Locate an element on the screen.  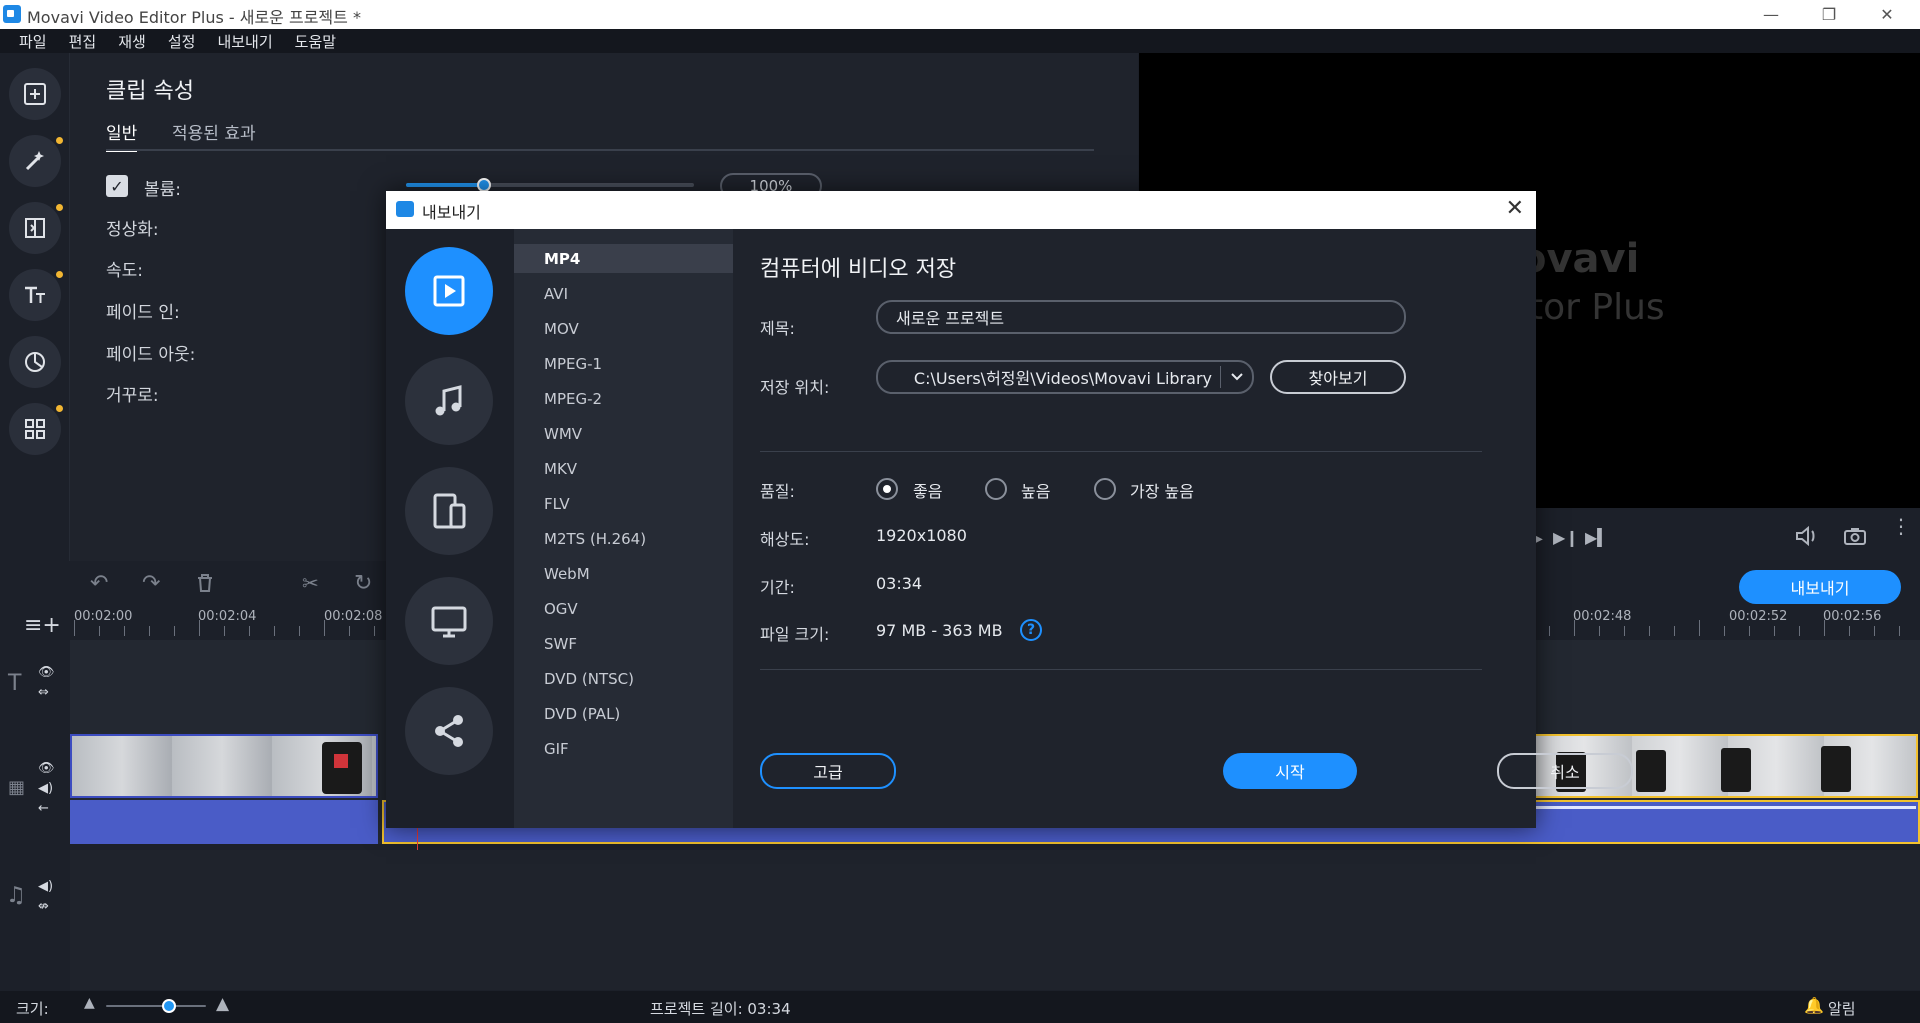
sticker-icon is located at coordinates (35, 362).